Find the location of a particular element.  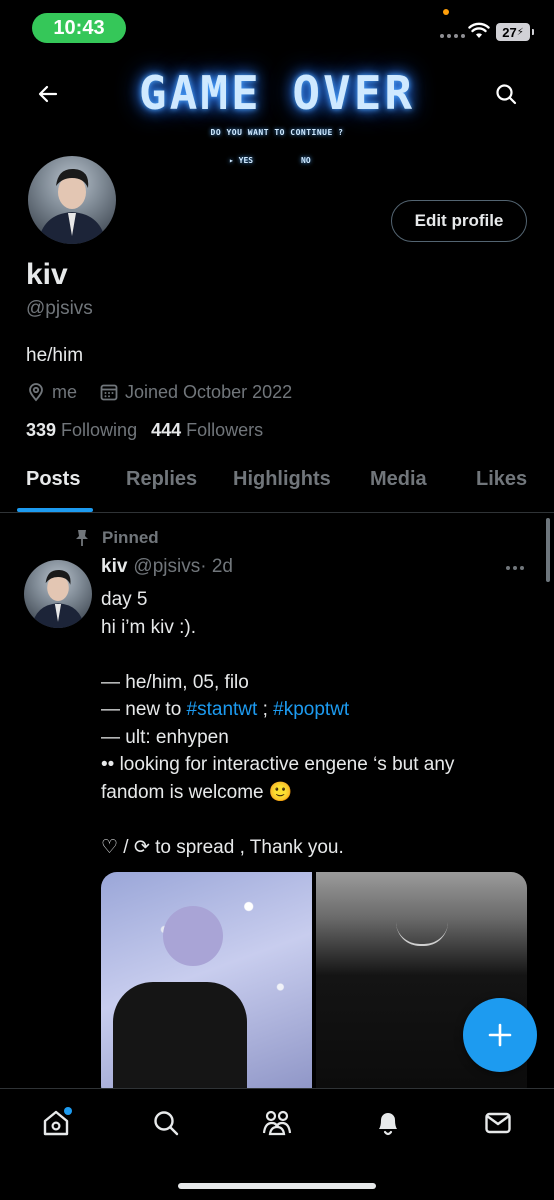

followers-link: 444 Followers is located at coordinates (207, 430).